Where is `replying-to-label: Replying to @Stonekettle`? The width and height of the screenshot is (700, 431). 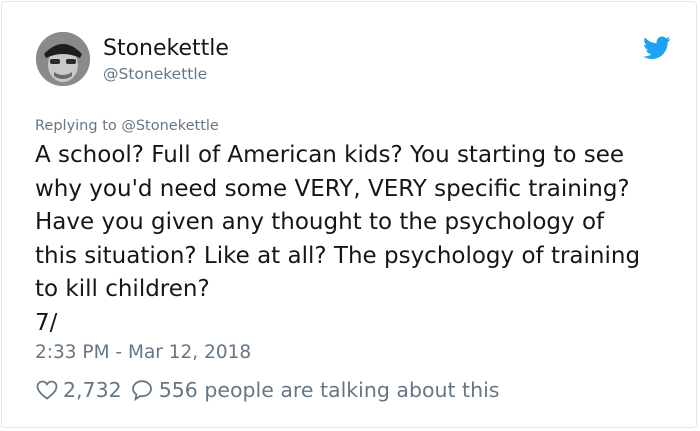 replying-to-label: Replying to @Stonekettle is located at coordinates (127, 126).